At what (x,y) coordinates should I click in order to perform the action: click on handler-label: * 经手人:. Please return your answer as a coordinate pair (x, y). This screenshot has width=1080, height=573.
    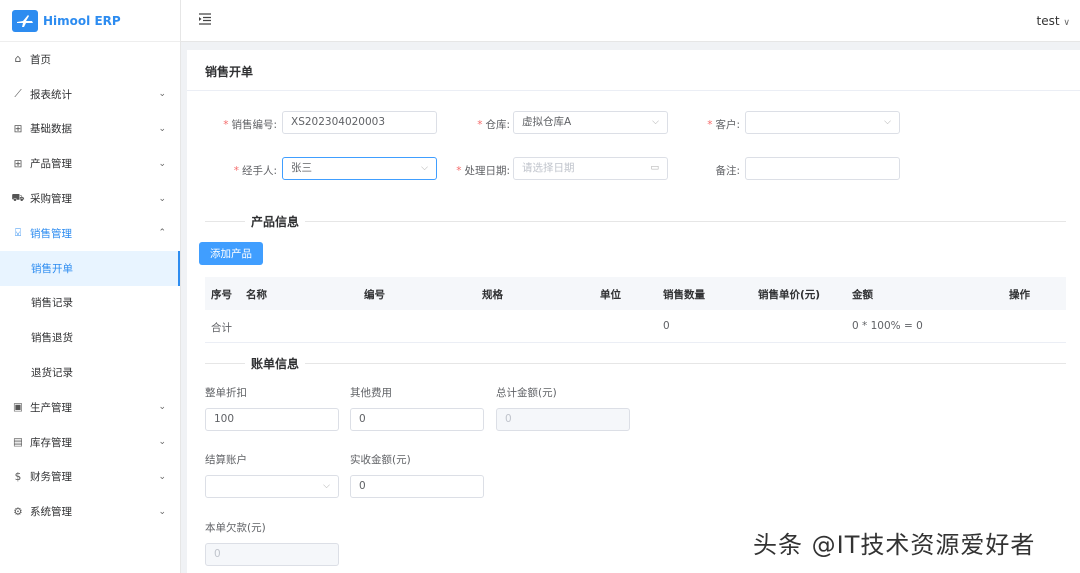
    Looking at the image, I should click on (255, 171).